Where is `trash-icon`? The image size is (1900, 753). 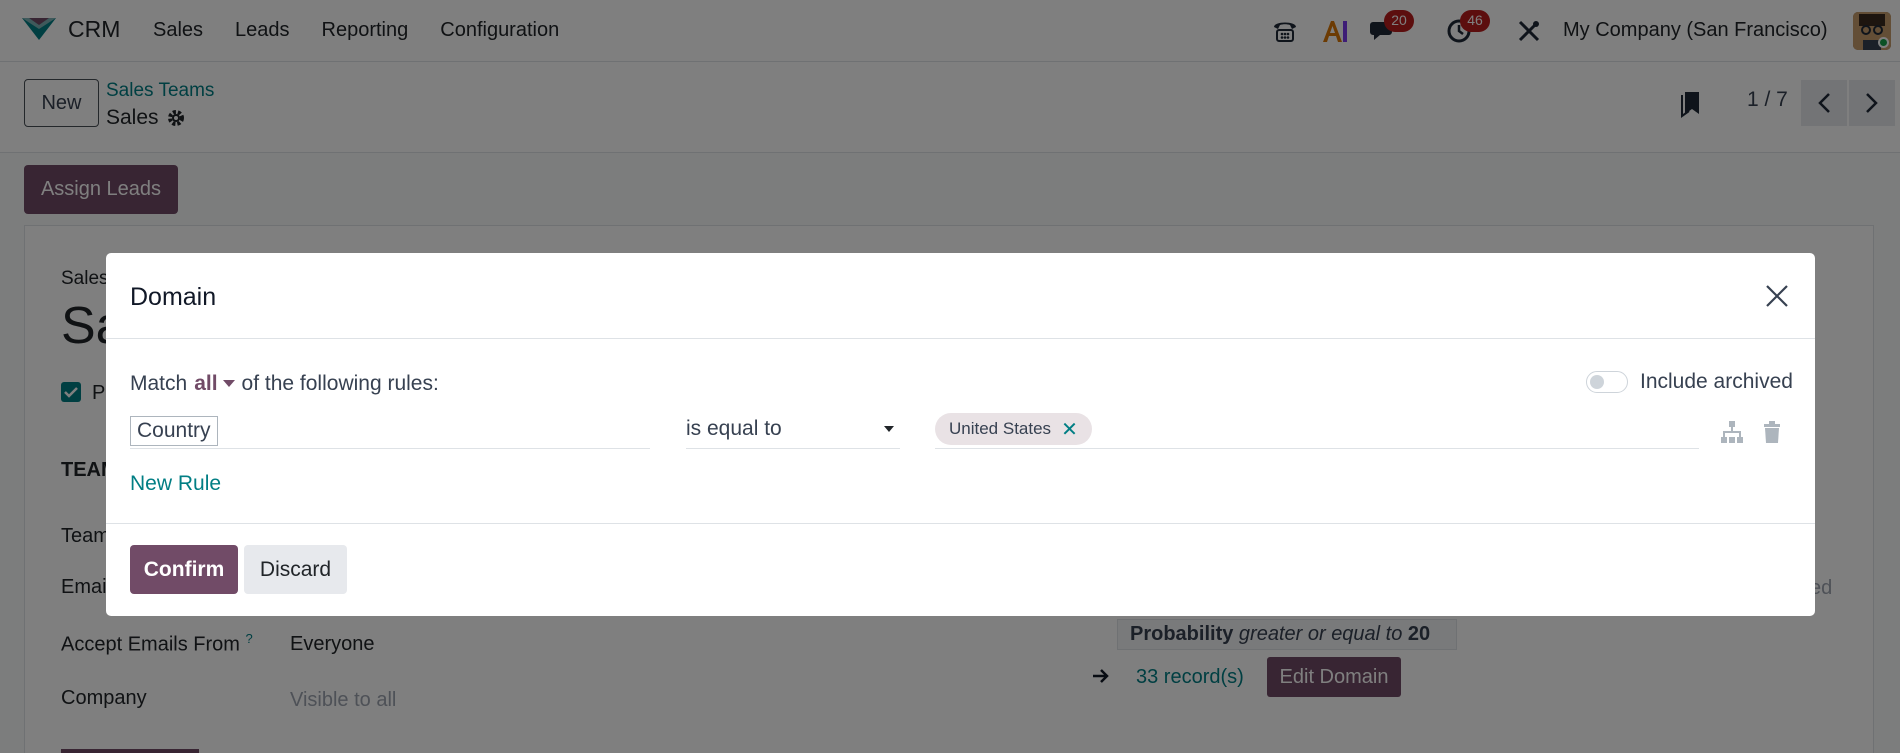
trash-icon is located at coordinates (1772, 432).